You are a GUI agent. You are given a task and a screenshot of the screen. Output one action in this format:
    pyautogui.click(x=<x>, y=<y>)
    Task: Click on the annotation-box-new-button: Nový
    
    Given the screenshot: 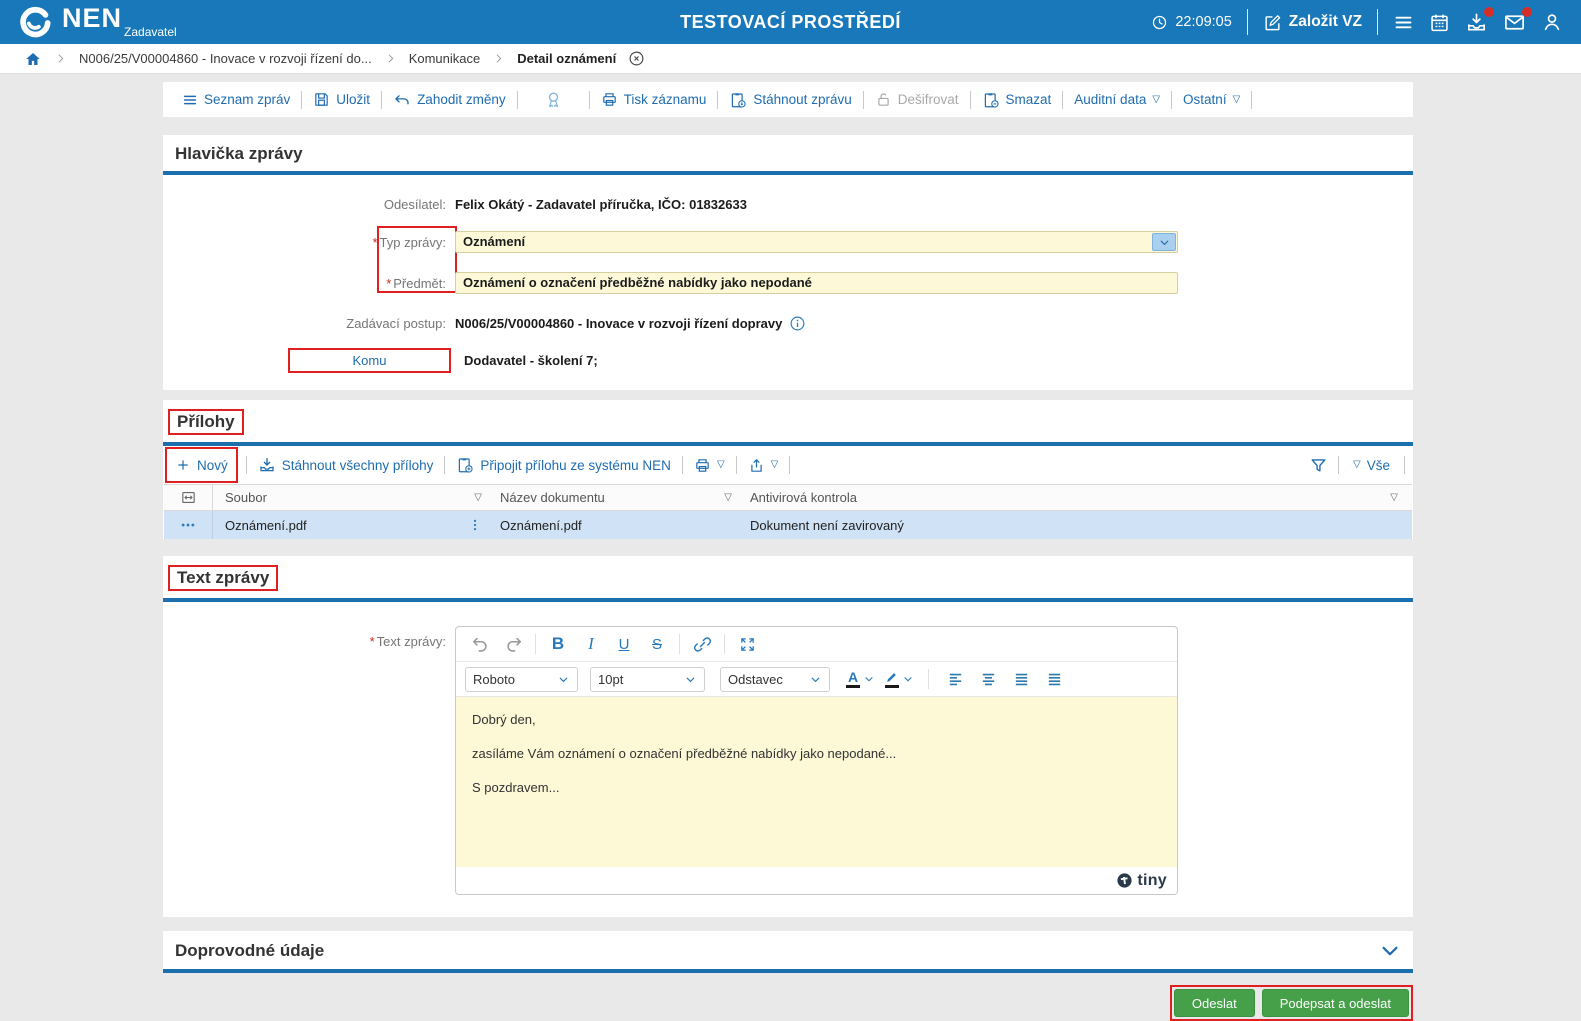 What is the action you would take?
    pyautogui.click(x=201, y=465)
    